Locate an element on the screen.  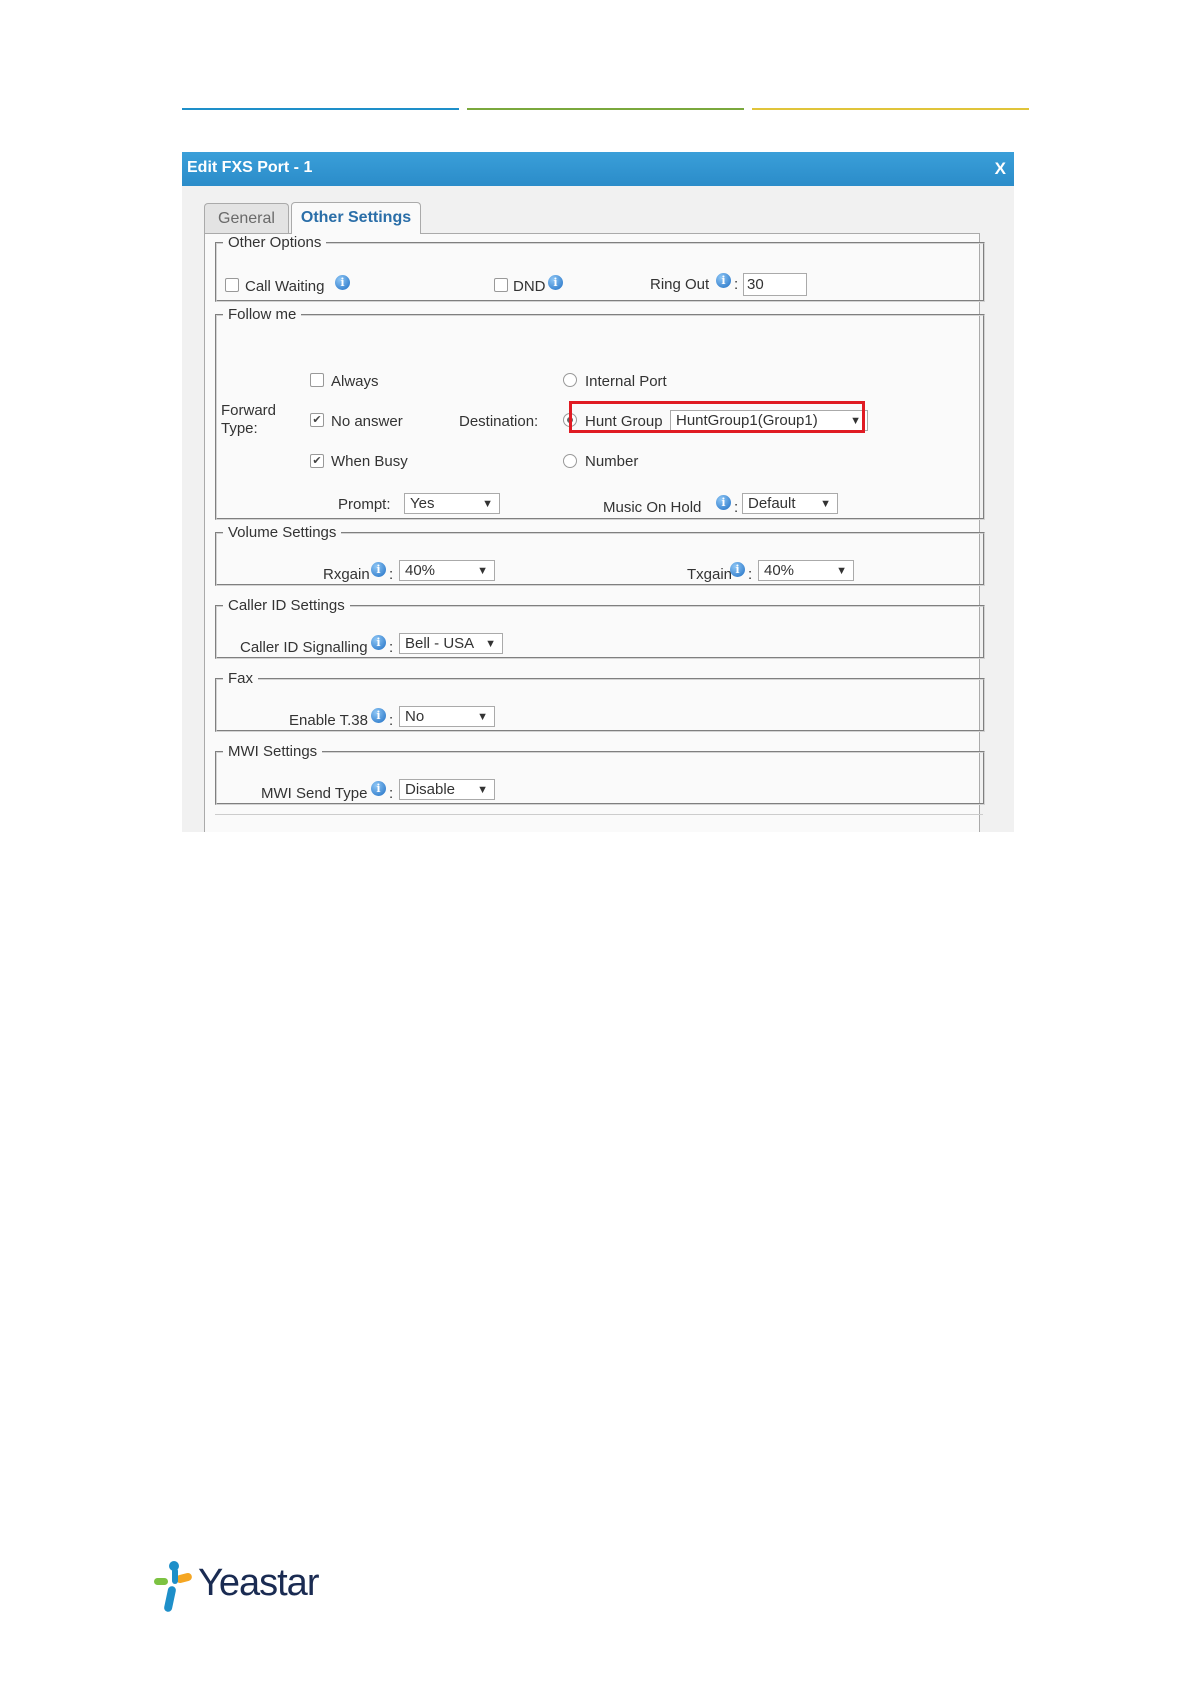
music-on-hold-colon: : is located at coordinates (736, 507).